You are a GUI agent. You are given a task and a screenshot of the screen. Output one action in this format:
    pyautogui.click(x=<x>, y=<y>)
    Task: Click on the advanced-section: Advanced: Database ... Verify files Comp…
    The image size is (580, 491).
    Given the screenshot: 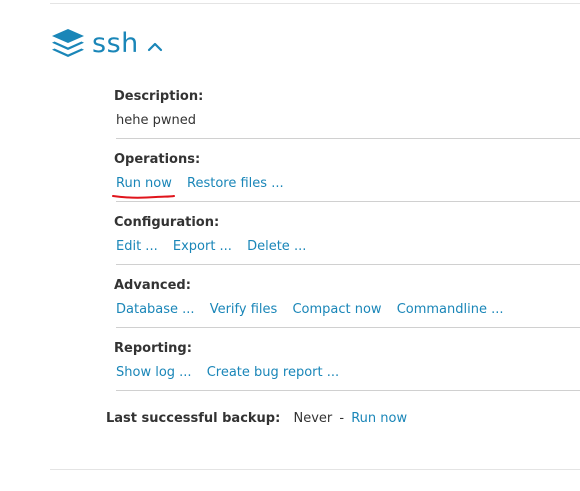 What is the action you would take?
    pyautogui.click(x=347, y=302)
    